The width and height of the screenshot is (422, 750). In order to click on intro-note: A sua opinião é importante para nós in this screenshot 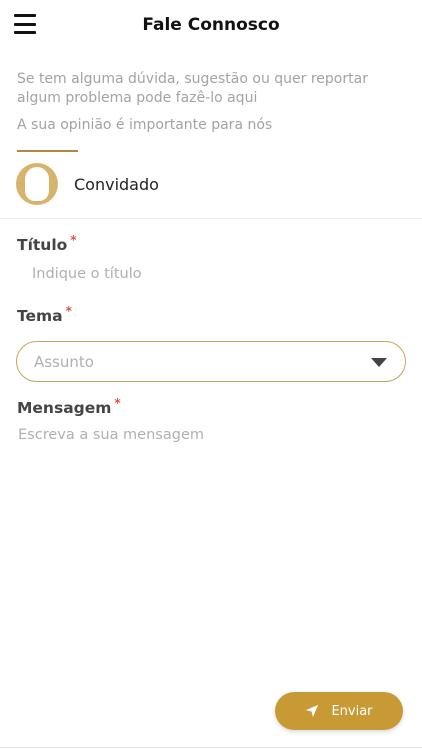, I will do `click(145, 125)`.